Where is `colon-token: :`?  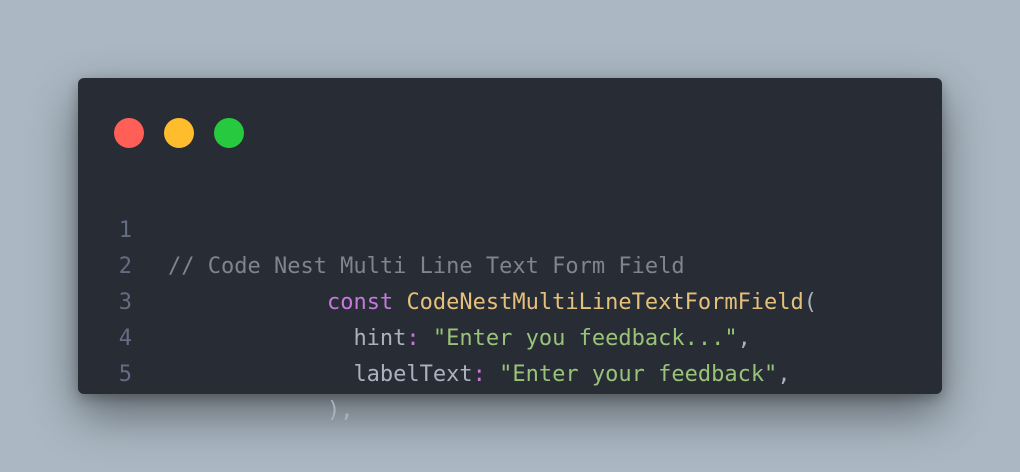 colon-token: : is located at coordinates (479, 374).